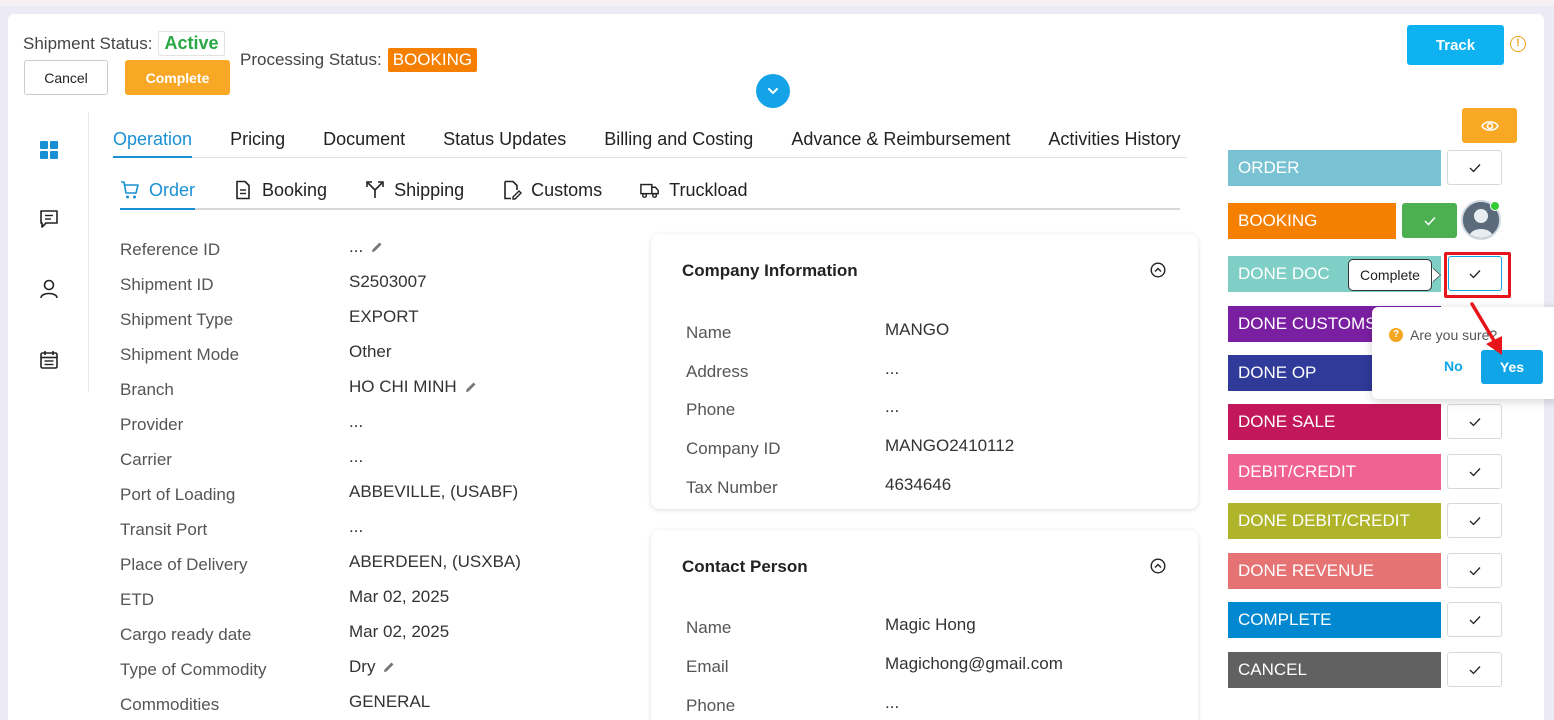 Image resolution: width=1554 pixels, height=720 pixels. What do you see at coordinates (370, 285) in the screenshot?
I see `field-shipment-id: Shipment ID S2503007` at bounding box center [370, 285].